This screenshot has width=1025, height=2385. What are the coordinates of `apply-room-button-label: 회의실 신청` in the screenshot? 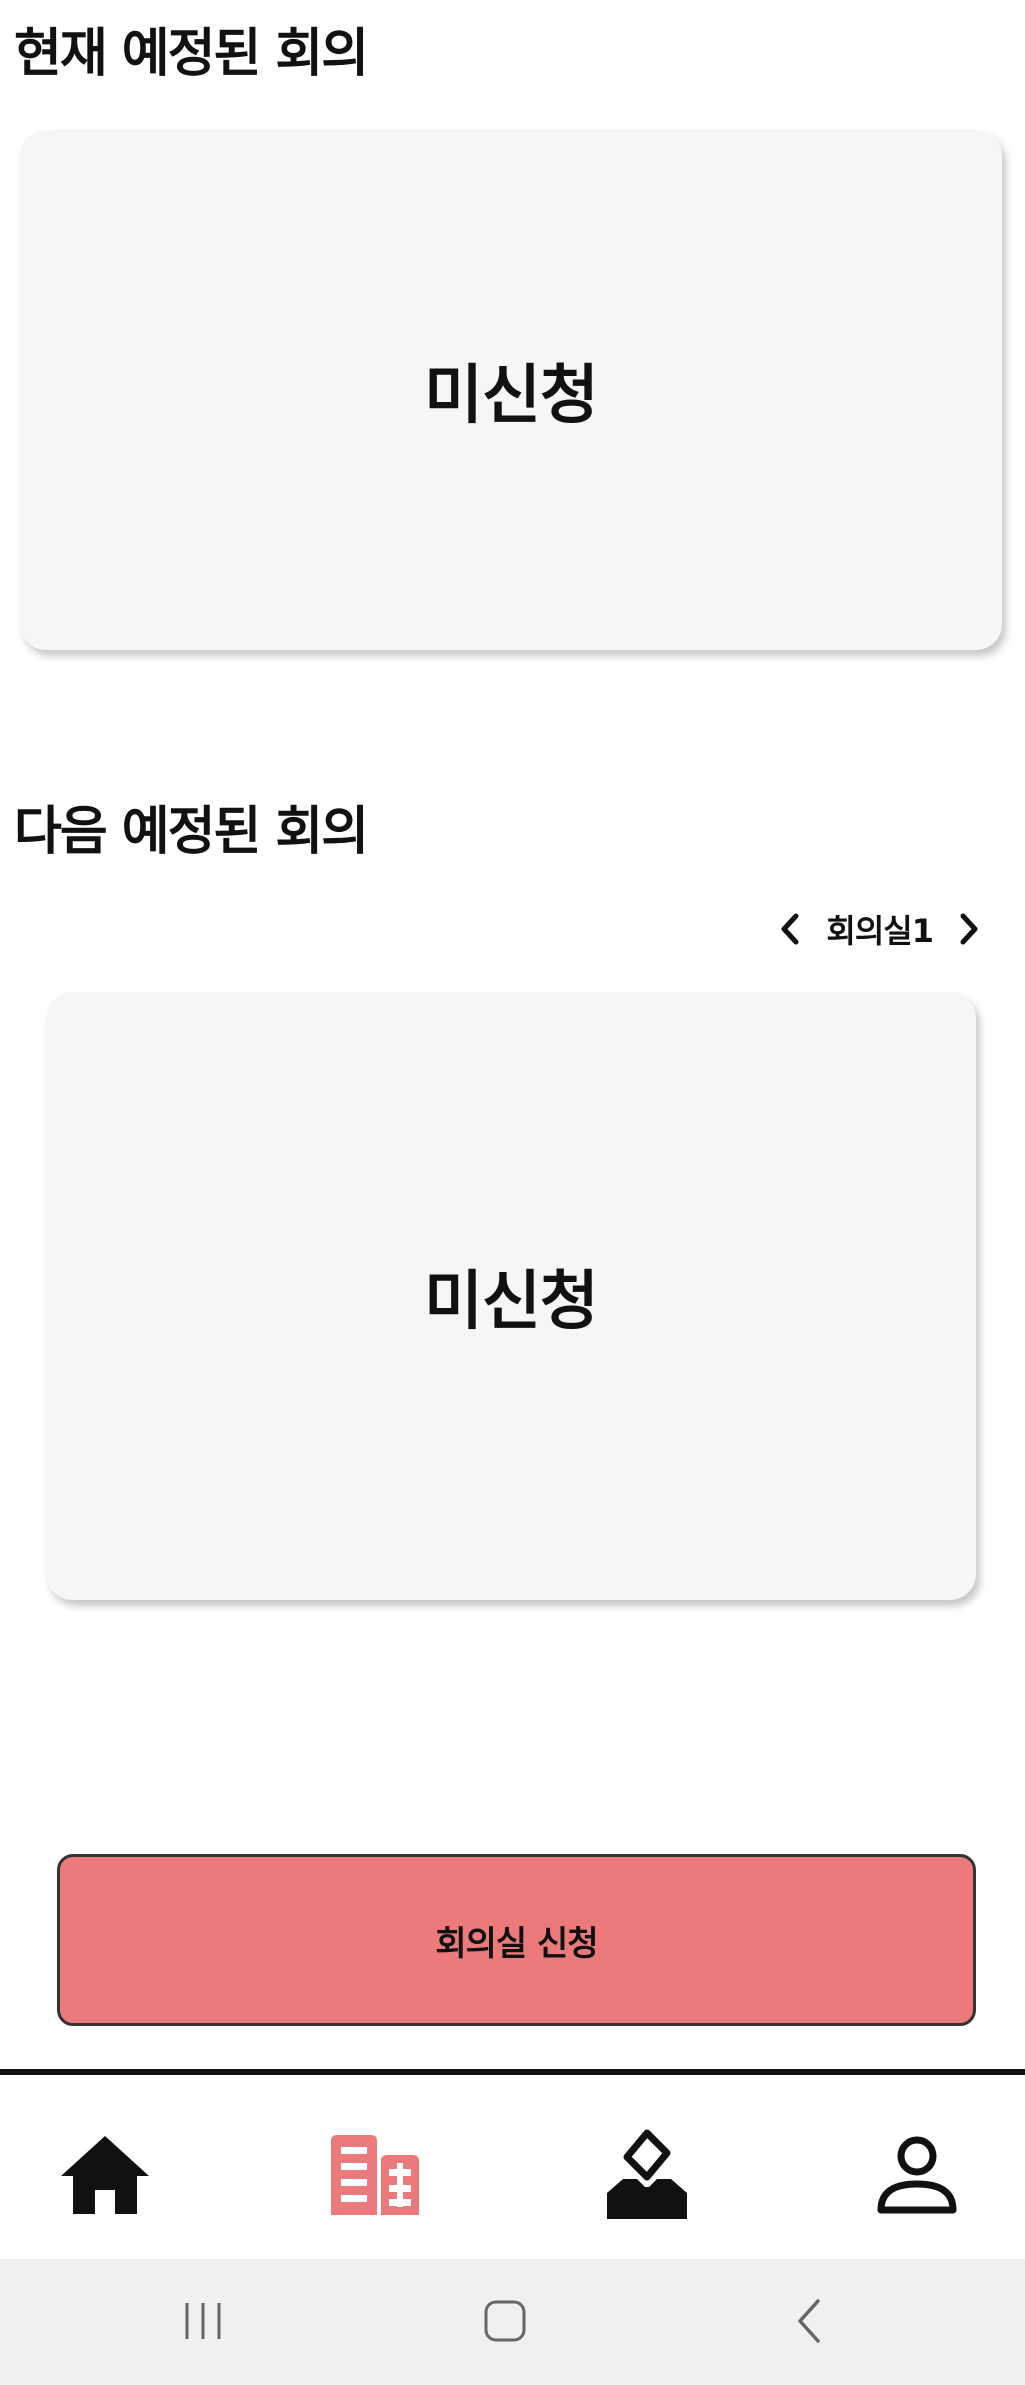 It's located at (516, 1943).